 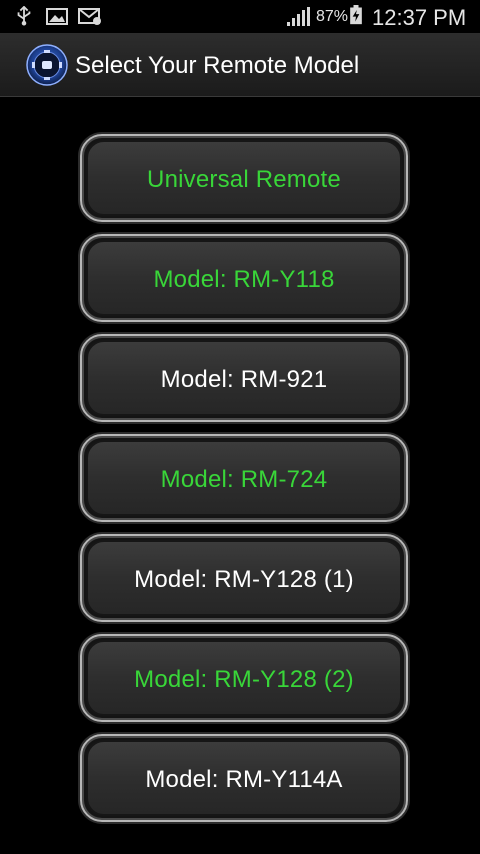 I want to click on signal-icon, so click(x=298, y=16).